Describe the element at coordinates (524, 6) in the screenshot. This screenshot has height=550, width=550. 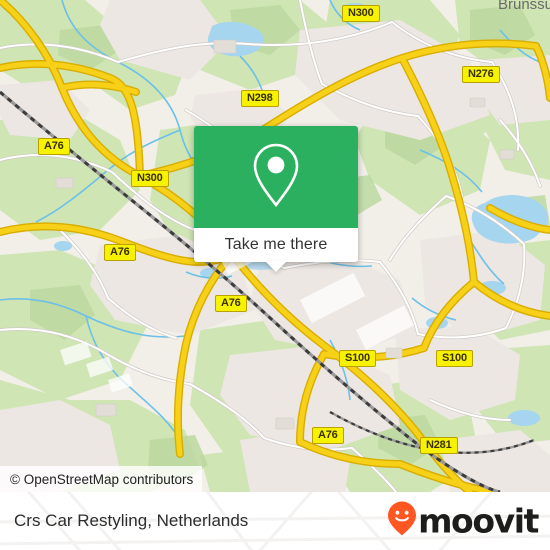
I see `place-label-brunssum: Brunssum` at that location.